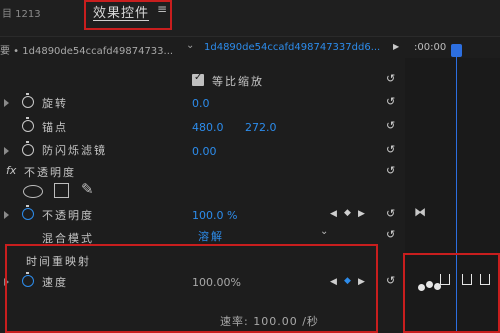 The height and width of the screenshot is (333, 500). Describe the element at coordinates (55, 127) in the screenshot. I see `anchor-label: 锚点` at that location.